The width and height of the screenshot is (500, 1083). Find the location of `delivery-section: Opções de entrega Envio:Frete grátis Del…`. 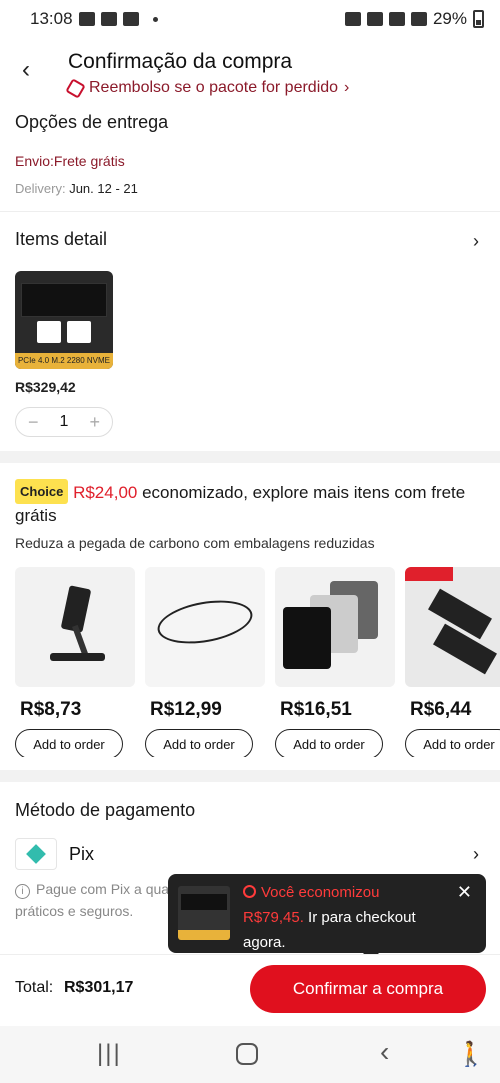

delivery-section: Opções de entrega Envio:Frete grátis Del… is located at coordinates (250, 154).